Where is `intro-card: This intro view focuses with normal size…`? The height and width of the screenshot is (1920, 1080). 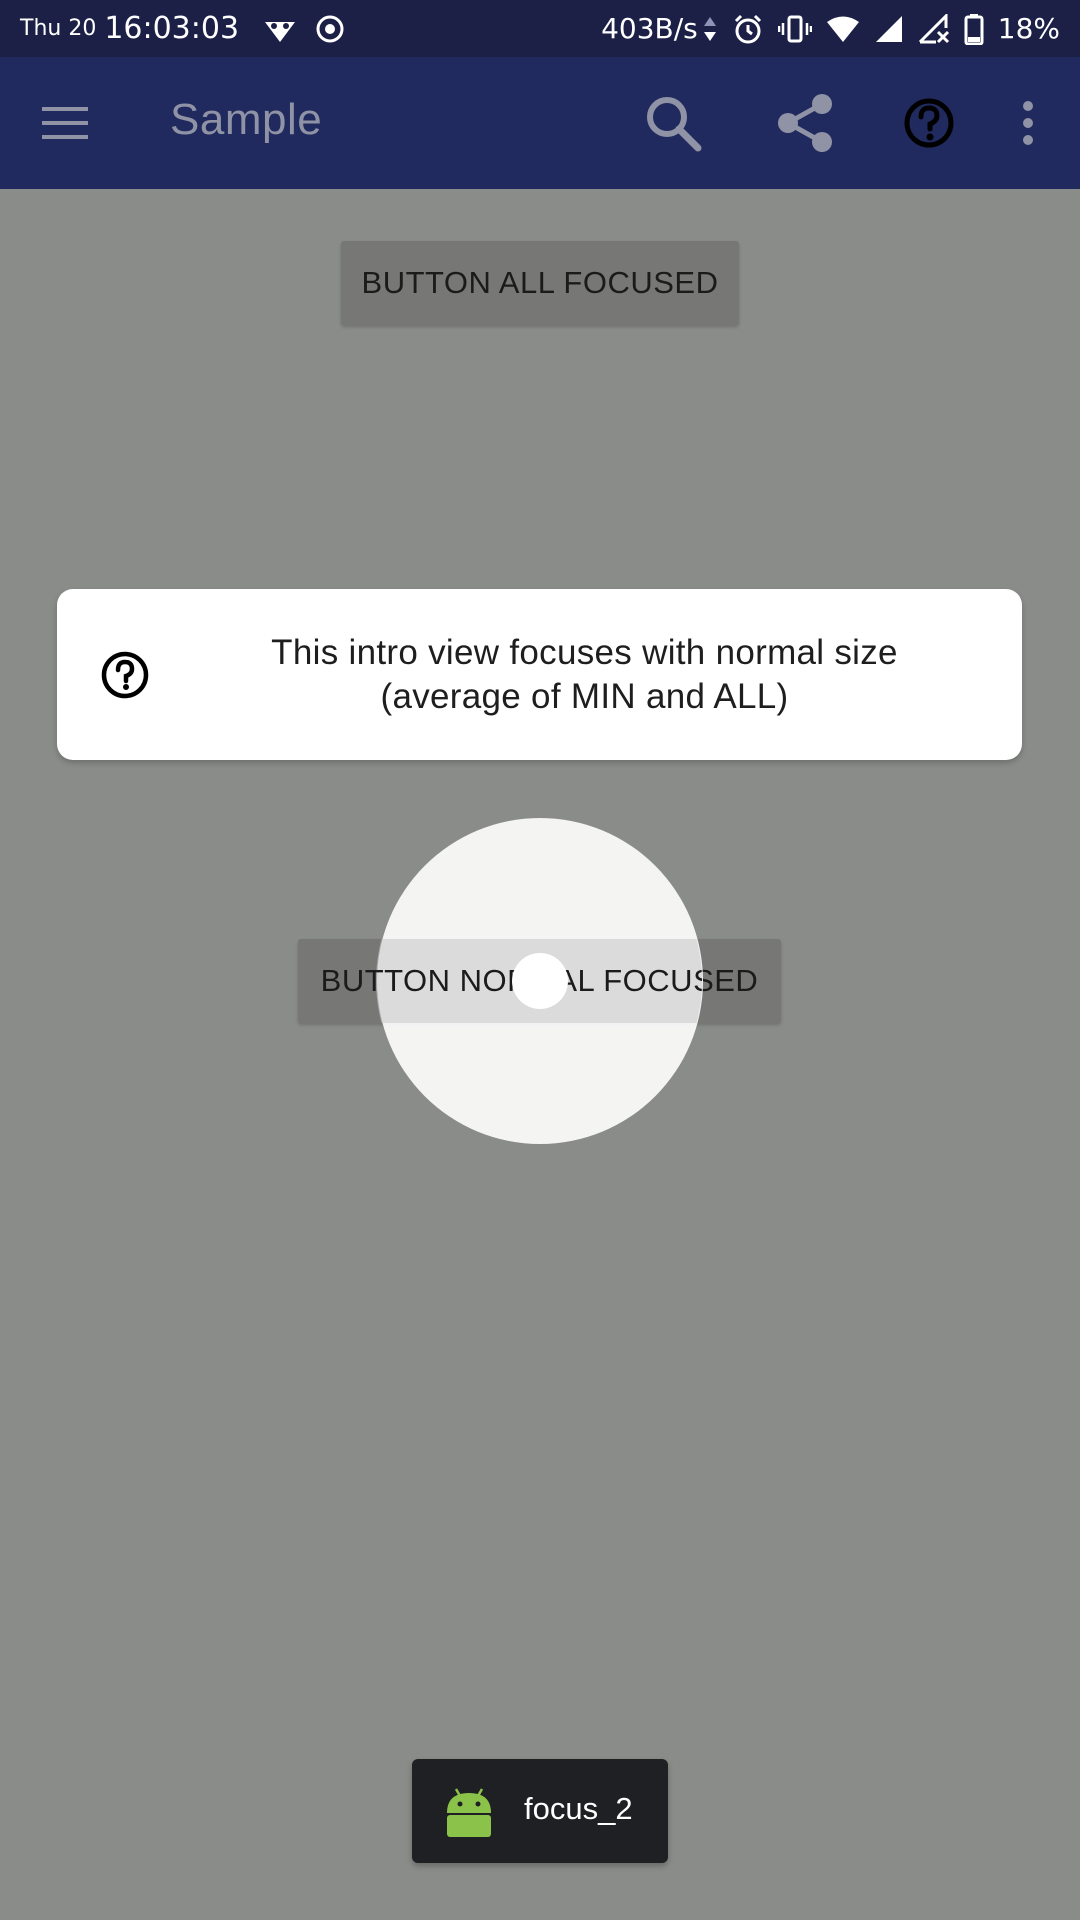
intro-card: This intro view focuses with normal size… is located at coordinates (539, 674).